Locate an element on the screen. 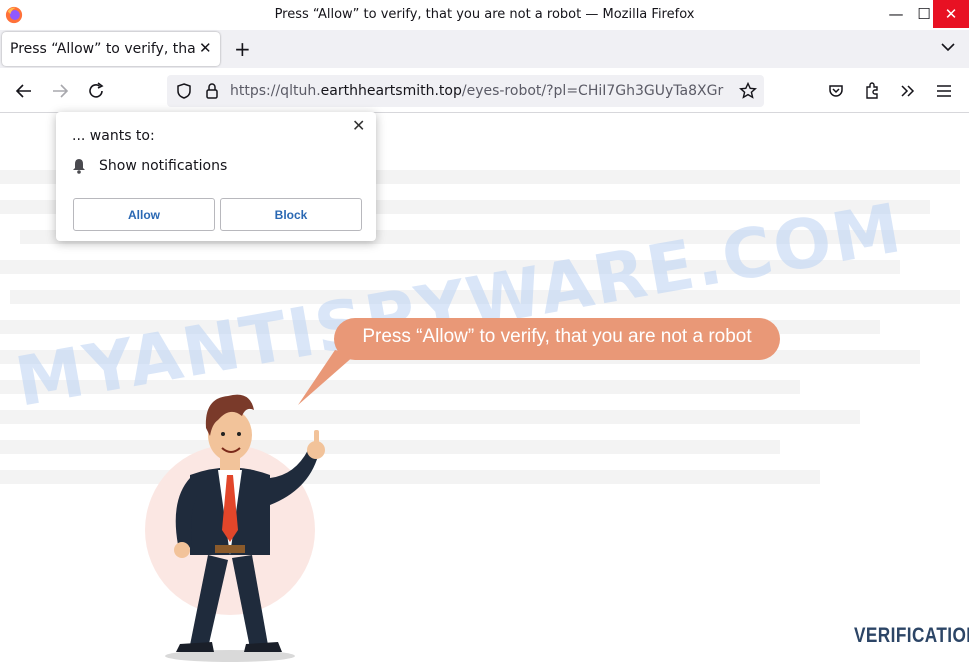 The width and height of the screenshot is (969, 668). tab-close-button: ✕ is located at coordinates (205, 48).